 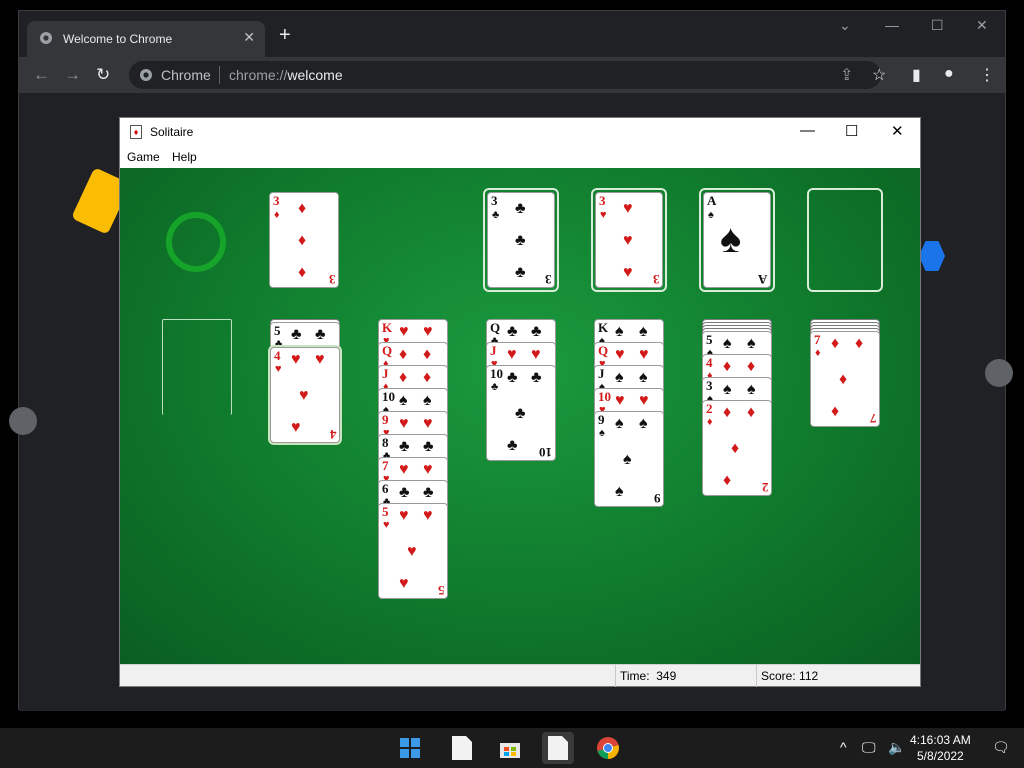 I want to click on tab-welcome: Welcome to Chrome ✕, so click(x=146, y=39).